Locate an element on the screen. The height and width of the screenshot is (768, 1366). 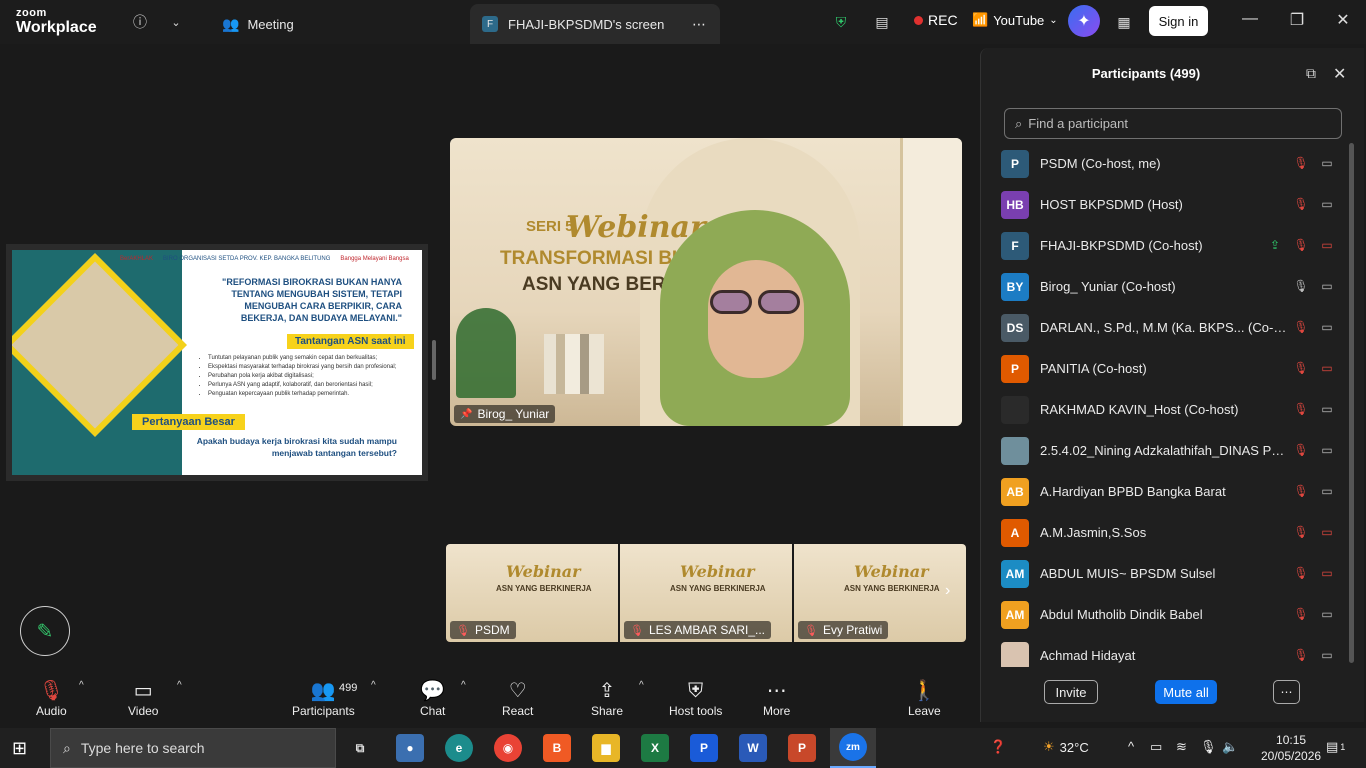
video-options-caret-icon: ^ is located at coordinates (179, 685).